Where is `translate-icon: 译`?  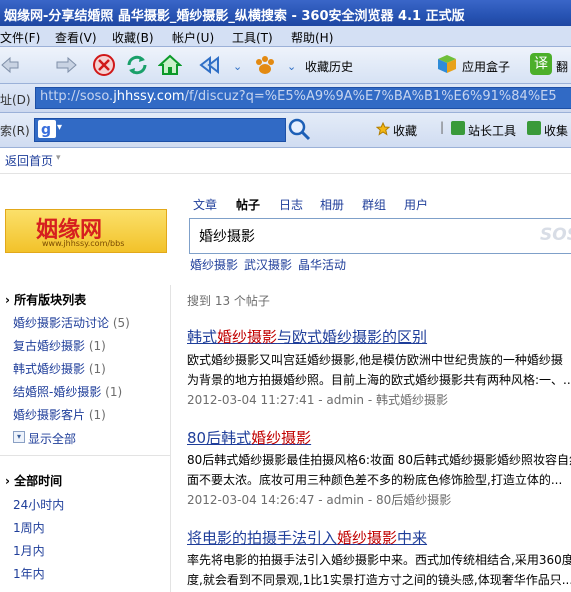 translate-icon: 译 is located at coordinates (541, 64).